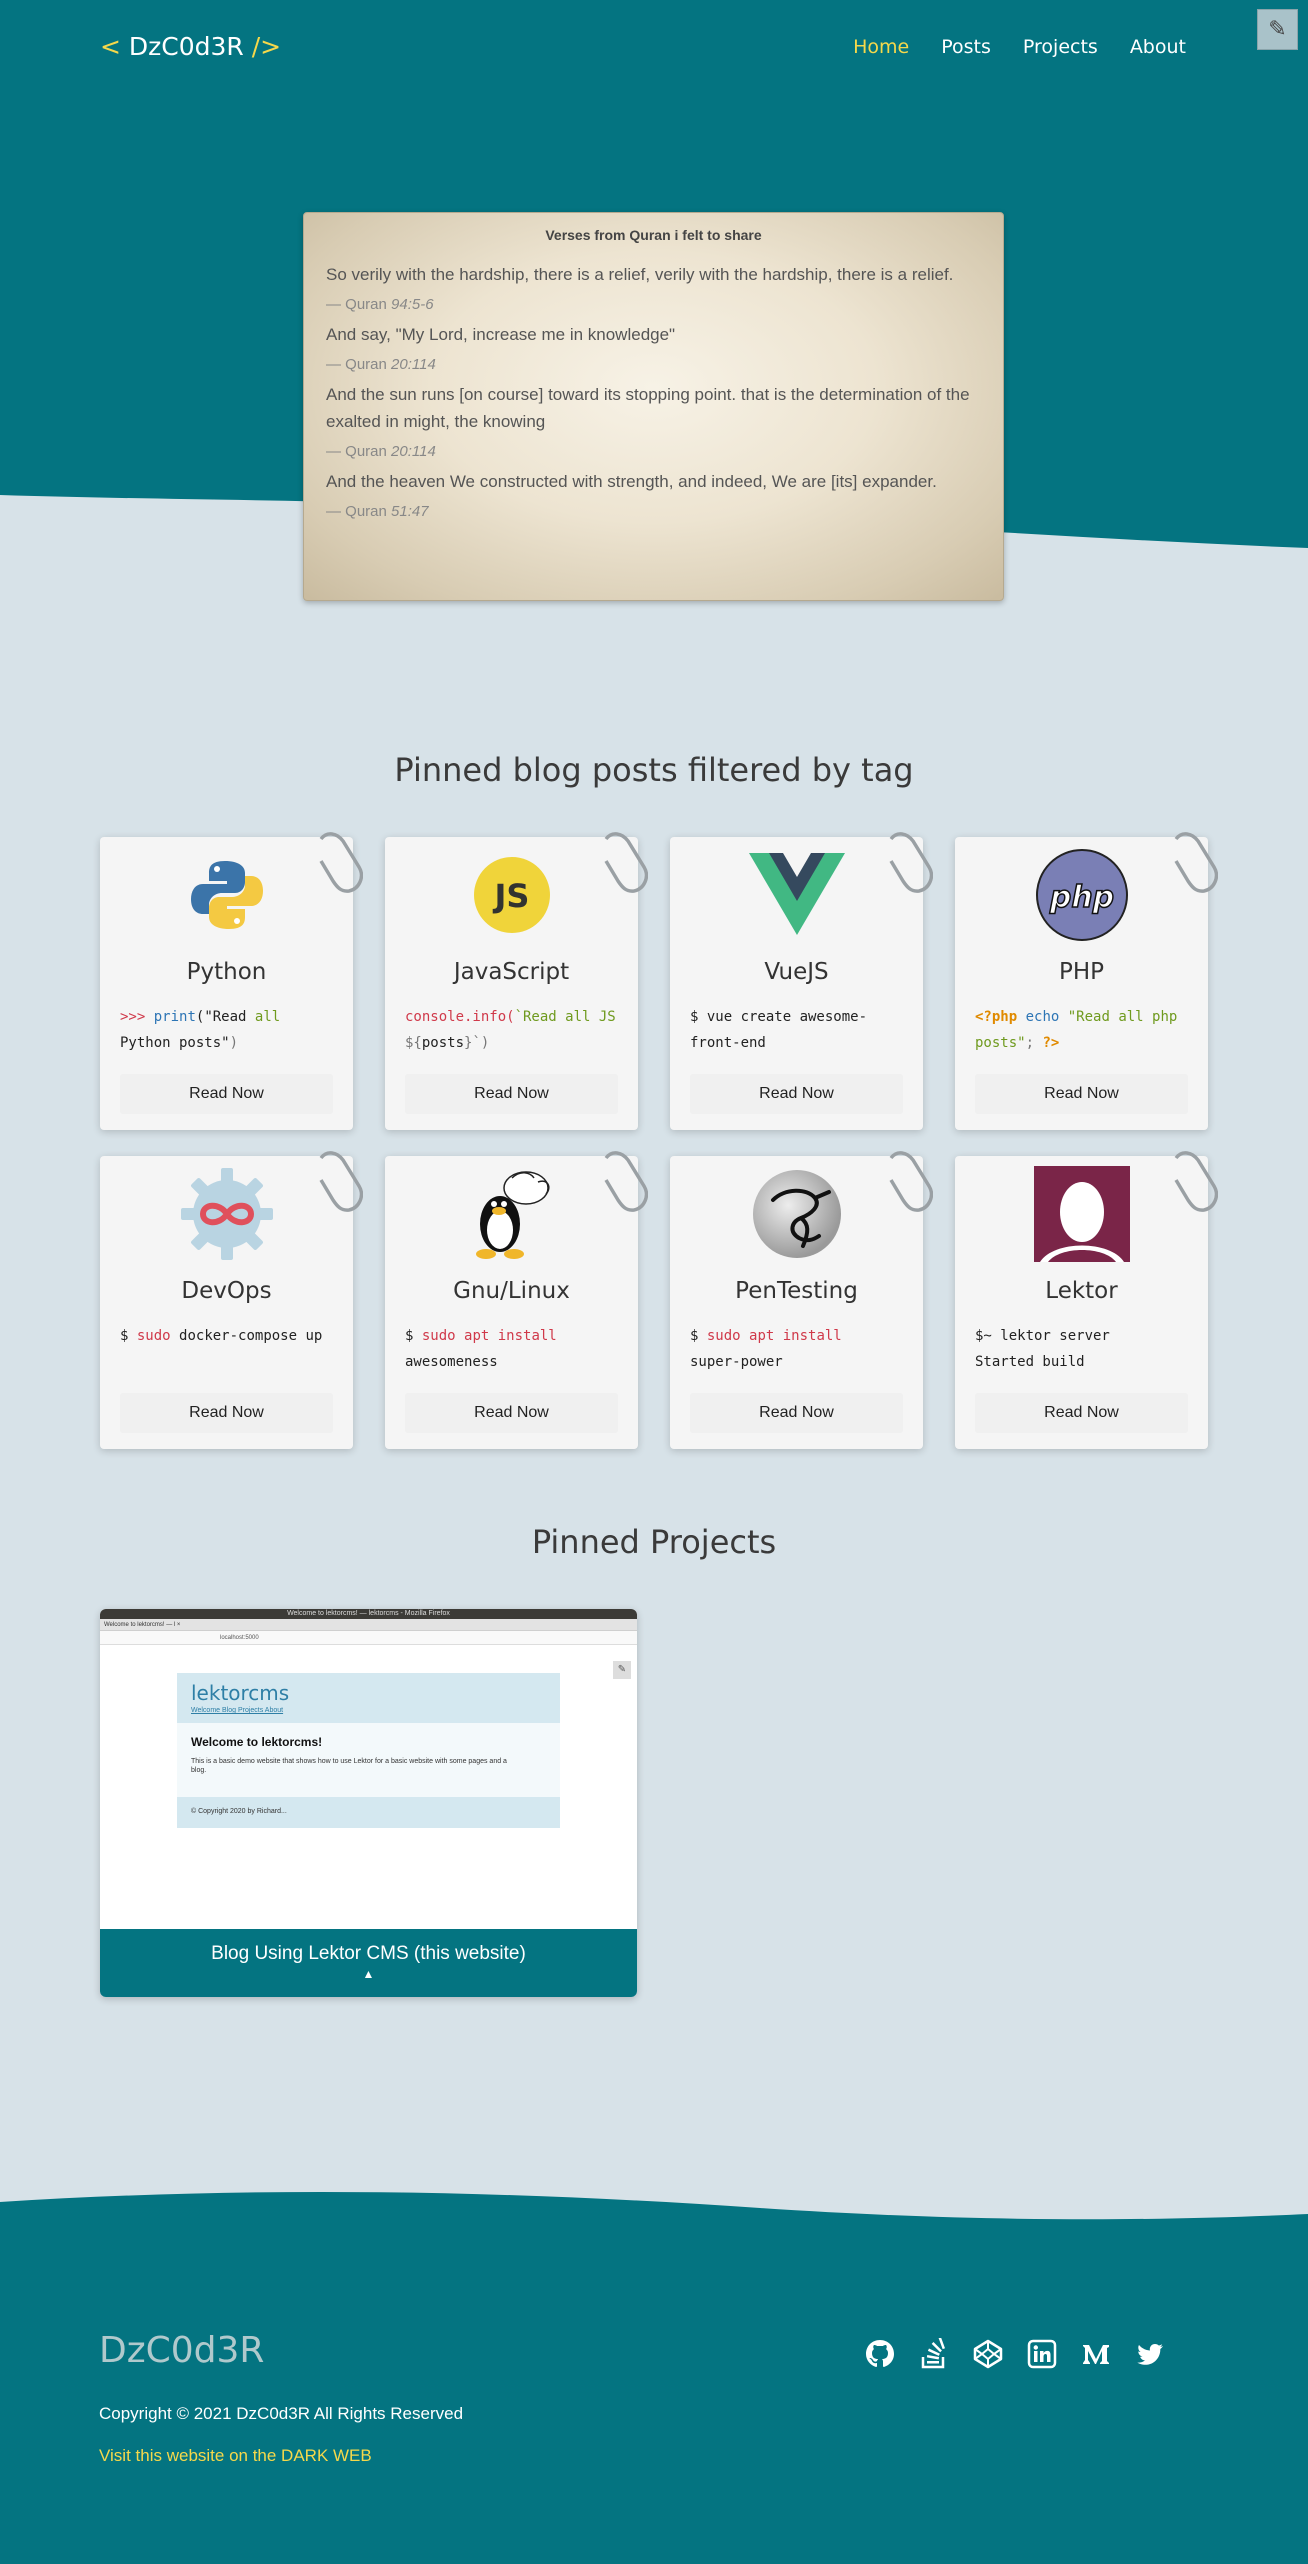 The width and height of the screenshot is (1308, 2564). I want to click on github-icon, so click(880, 2354).